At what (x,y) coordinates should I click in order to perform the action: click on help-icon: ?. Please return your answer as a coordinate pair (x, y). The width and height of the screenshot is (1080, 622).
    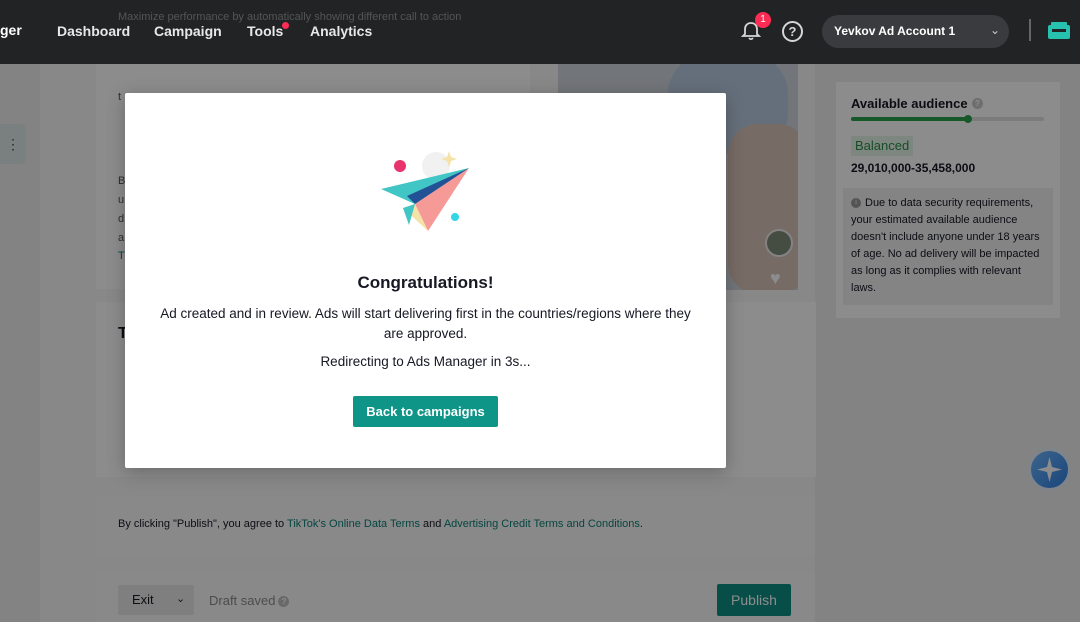
    Looking at the image, I should click on (792, 31).